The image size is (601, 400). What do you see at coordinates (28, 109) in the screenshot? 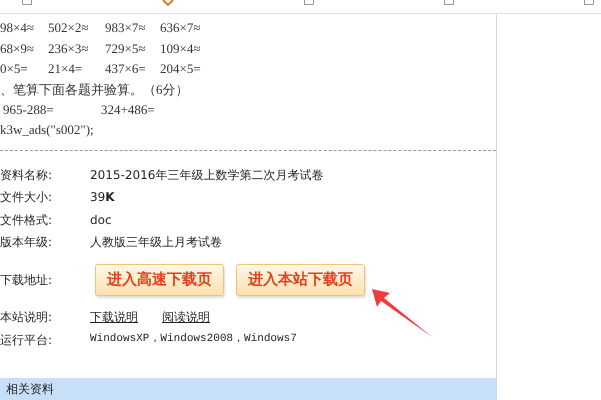
I see `math-expression: 965-288=` at bounding box center [28, 109].